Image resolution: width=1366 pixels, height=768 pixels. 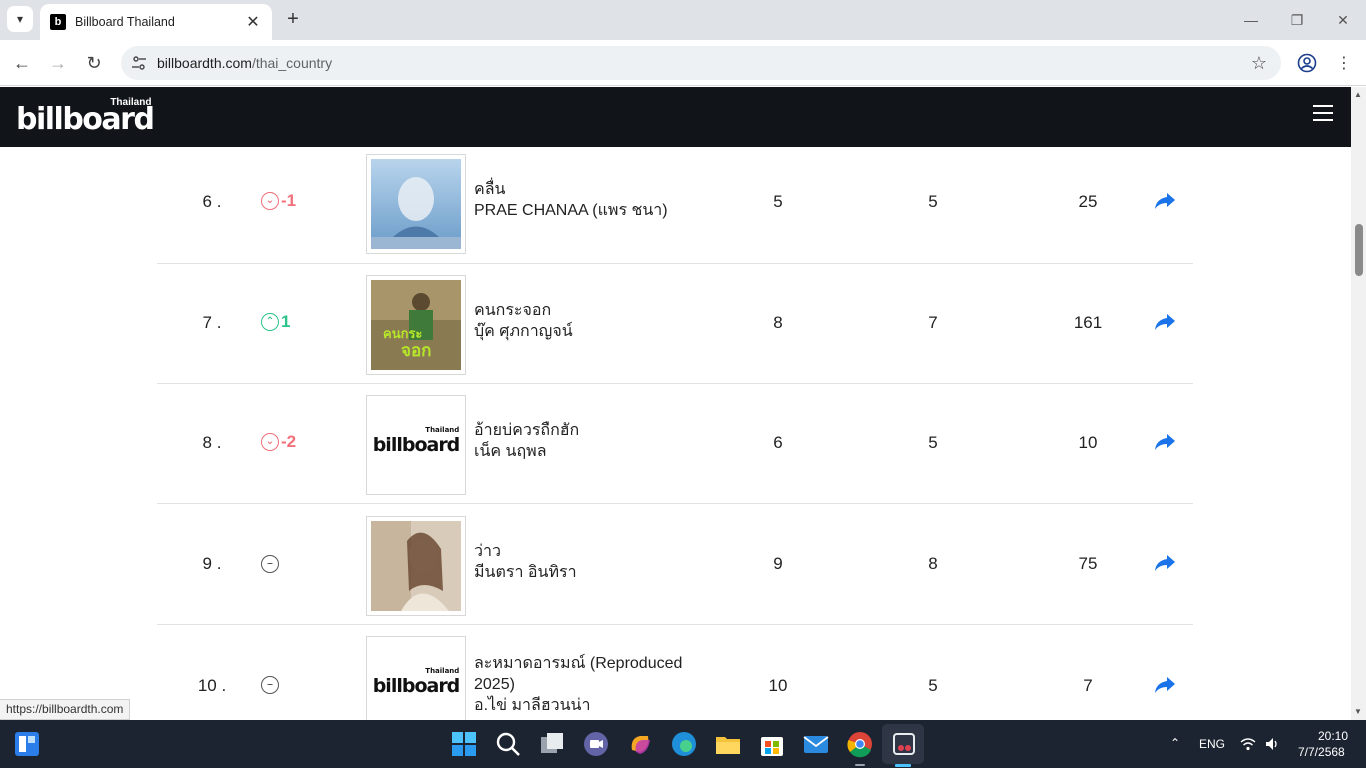 What do you see at coordinates (728, 744) in the screenshot?
I see `file-explorer-icon` at bounding box center [728, 744].